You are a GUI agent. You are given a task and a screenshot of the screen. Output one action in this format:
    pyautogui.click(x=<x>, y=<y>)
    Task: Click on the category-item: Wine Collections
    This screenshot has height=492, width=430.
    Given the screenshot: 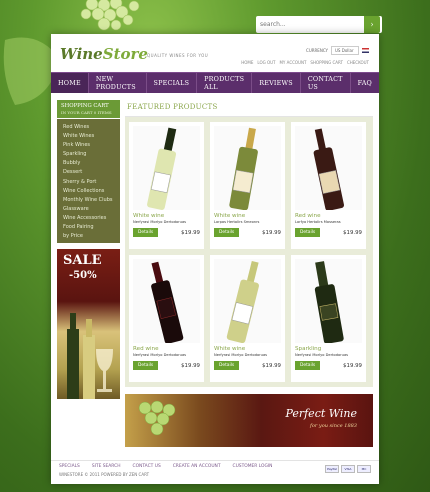 What is the action you would take?
    pyautogui.click(x=91, y=191)
    